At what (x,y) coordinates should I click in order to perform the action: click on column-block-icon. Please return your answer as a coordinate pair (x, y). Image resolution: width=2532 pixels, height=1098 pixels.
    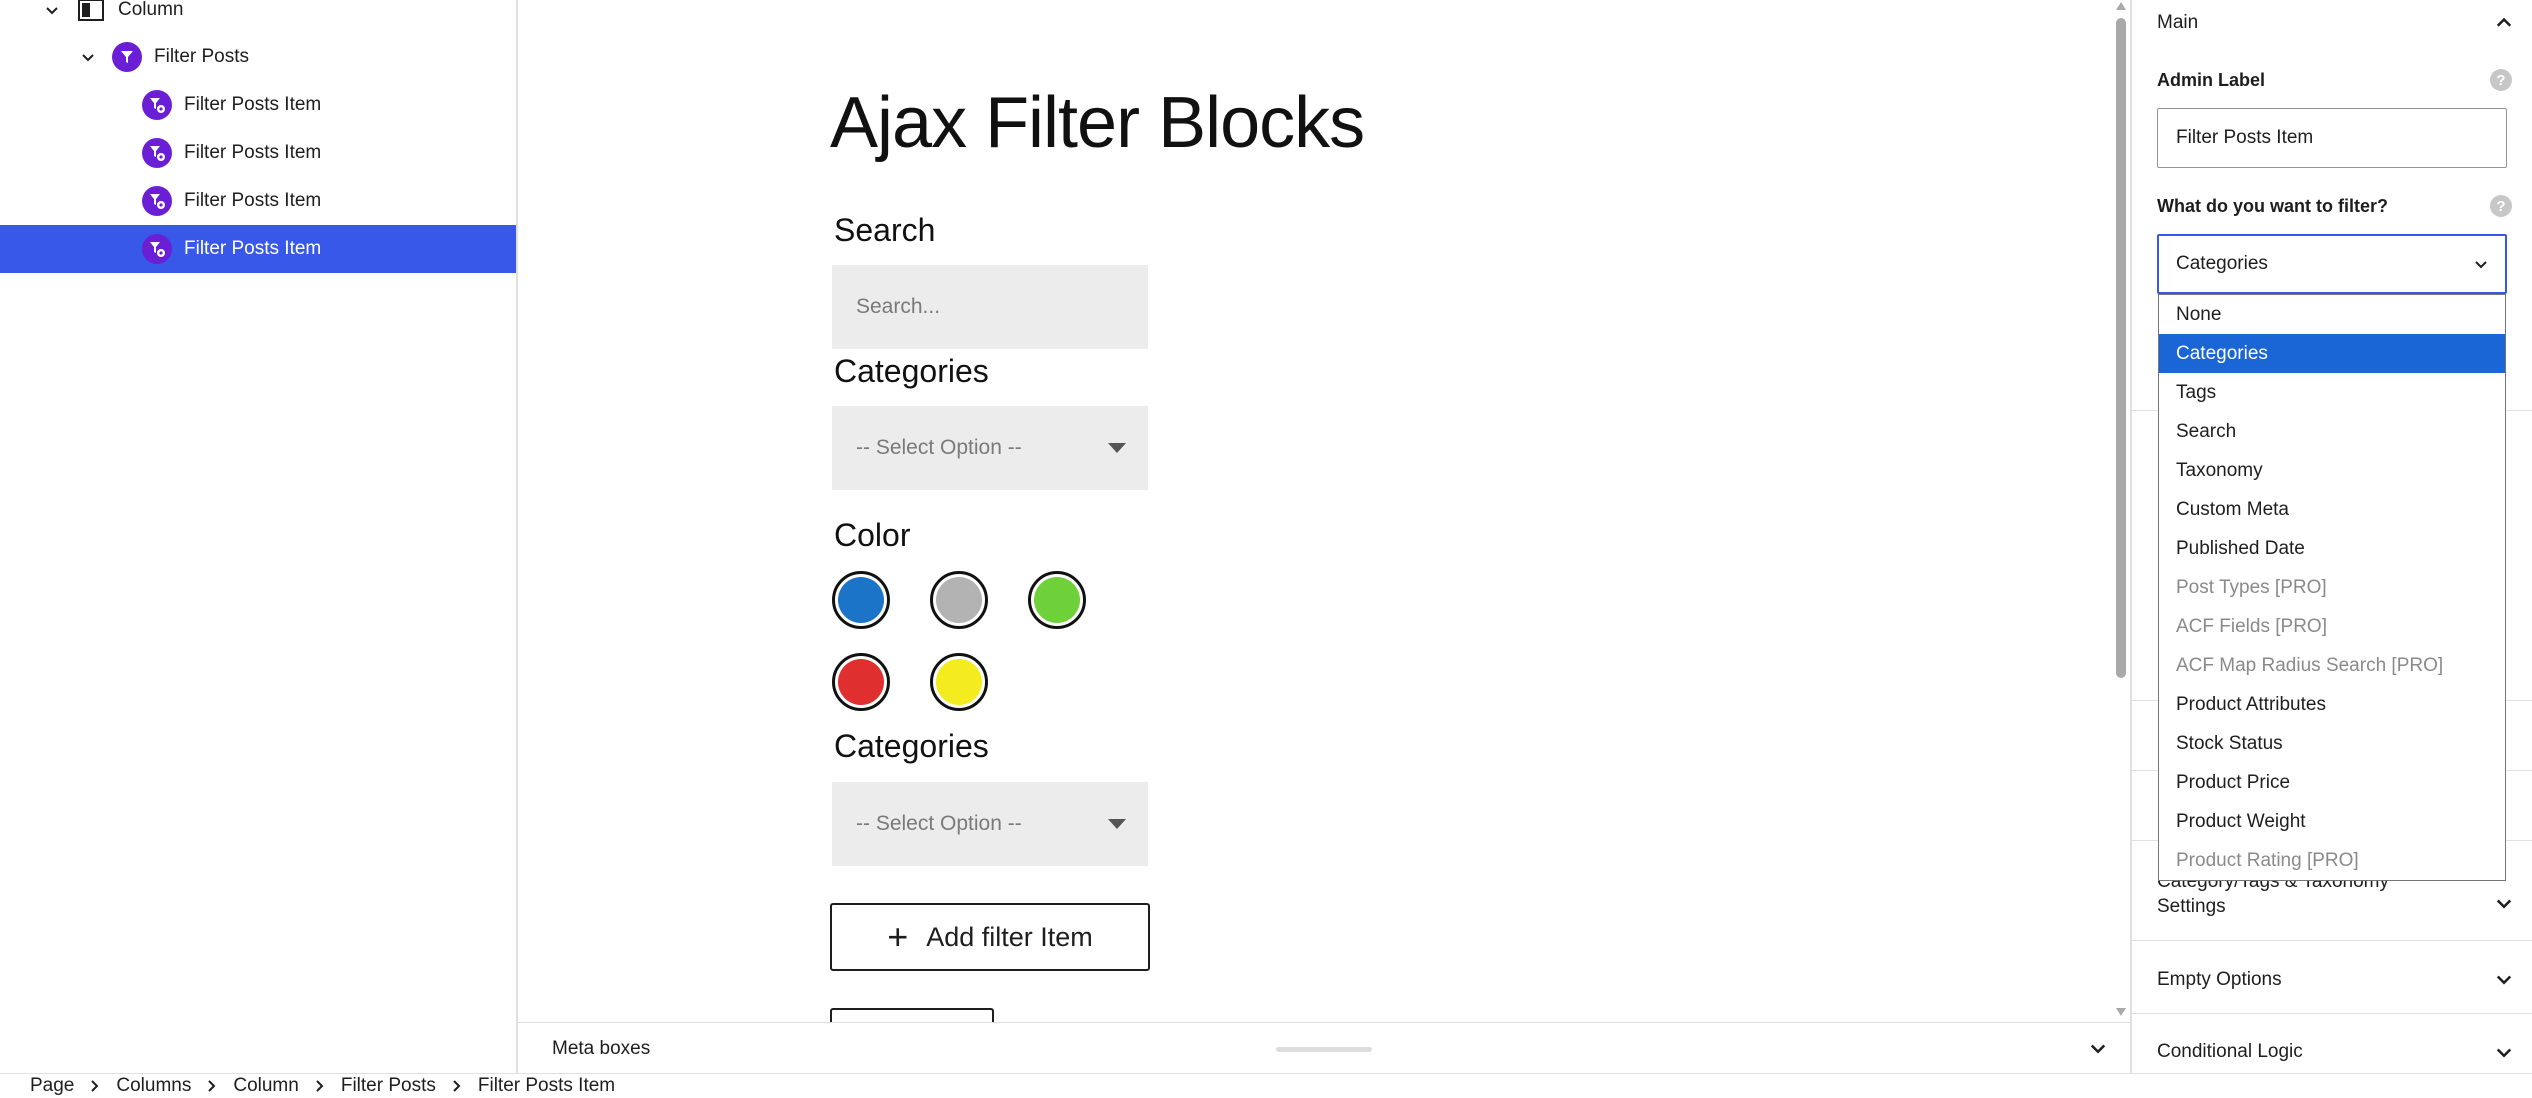
    Looking at the image, I should click on (91, 12).